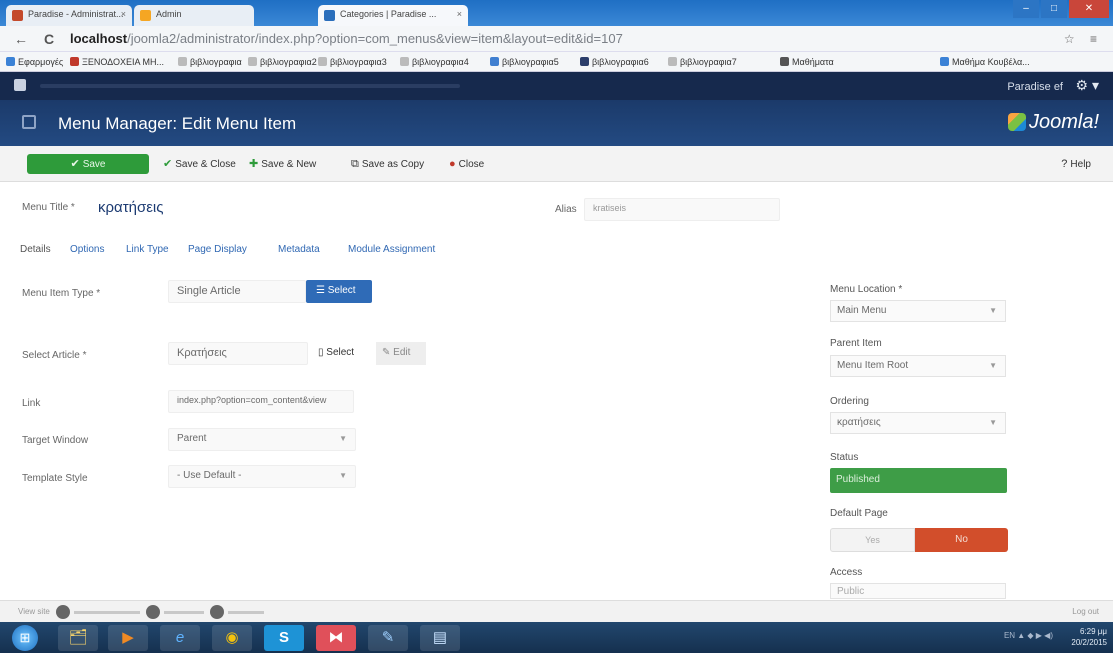 Image resolution: width=1113 pixels, height=653 pixels. I want to click on parent-item-select: Menu Item Root ▼, so click(918, 366).